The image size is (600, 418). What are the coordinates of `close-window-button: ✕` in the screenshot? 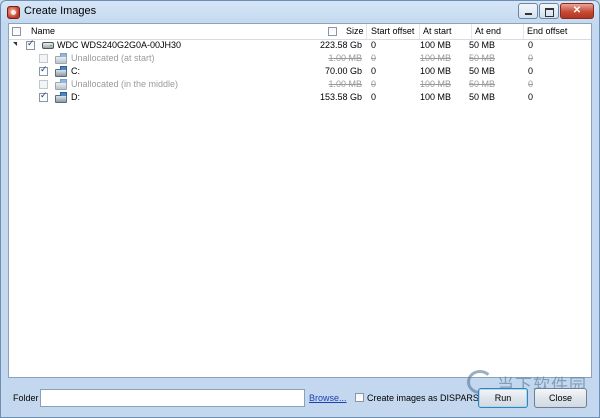 It's located at (577, 11).